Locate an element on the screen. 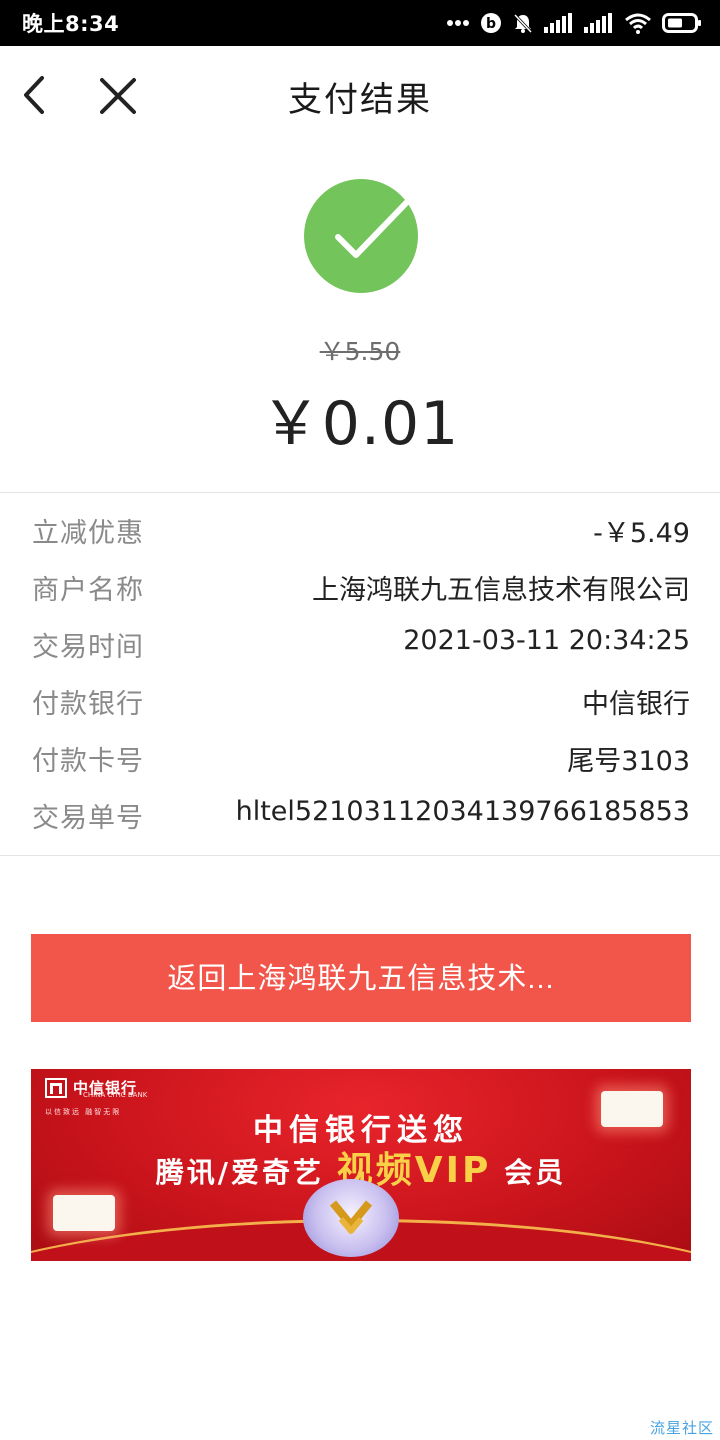  detail-row-discount: 立减优惠 -￥5.49 is located at coordinates (360, 528).